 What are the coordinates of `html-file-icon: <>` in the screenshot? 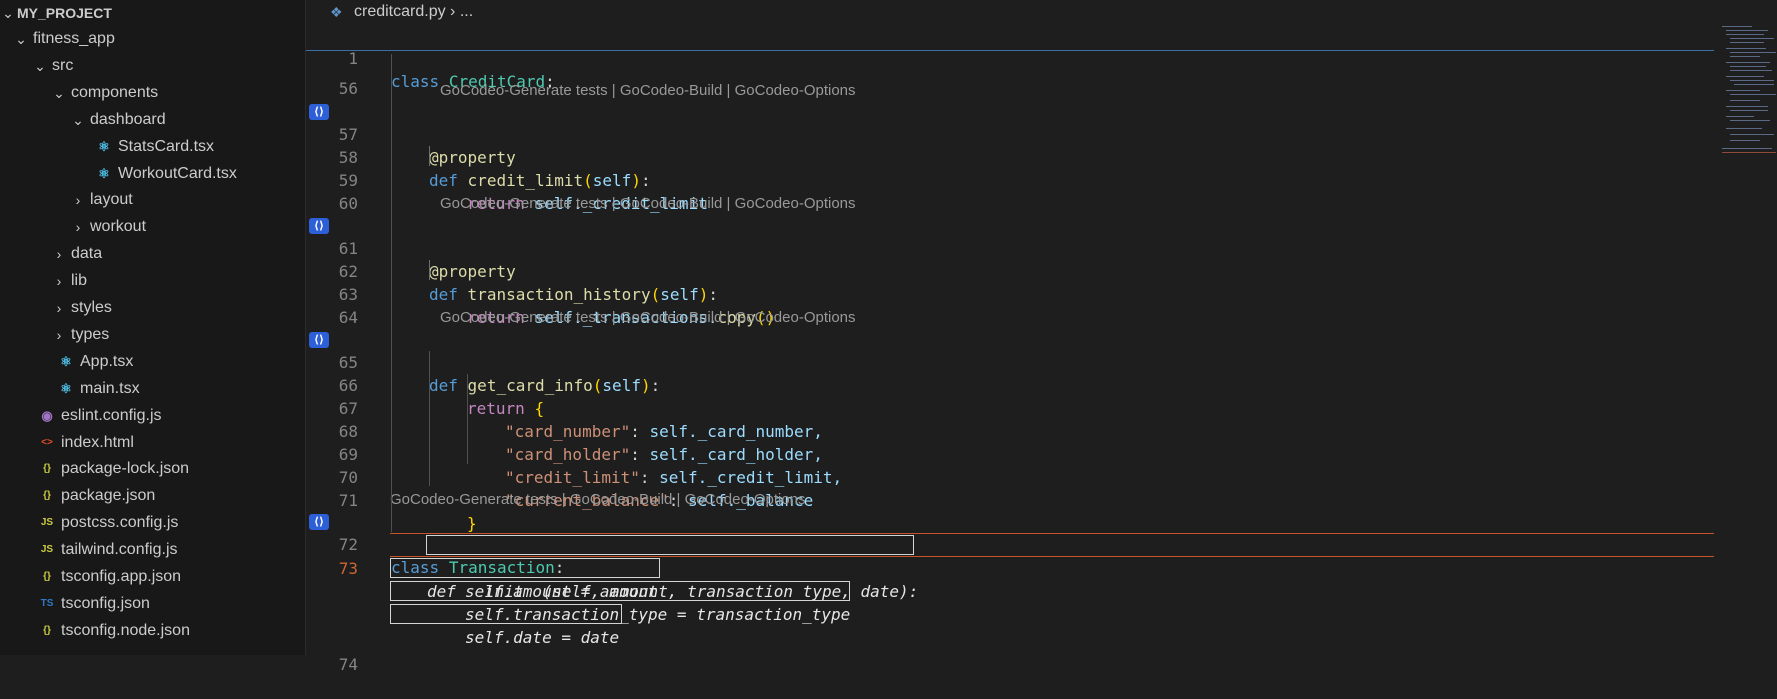 It's located at (47, 442).